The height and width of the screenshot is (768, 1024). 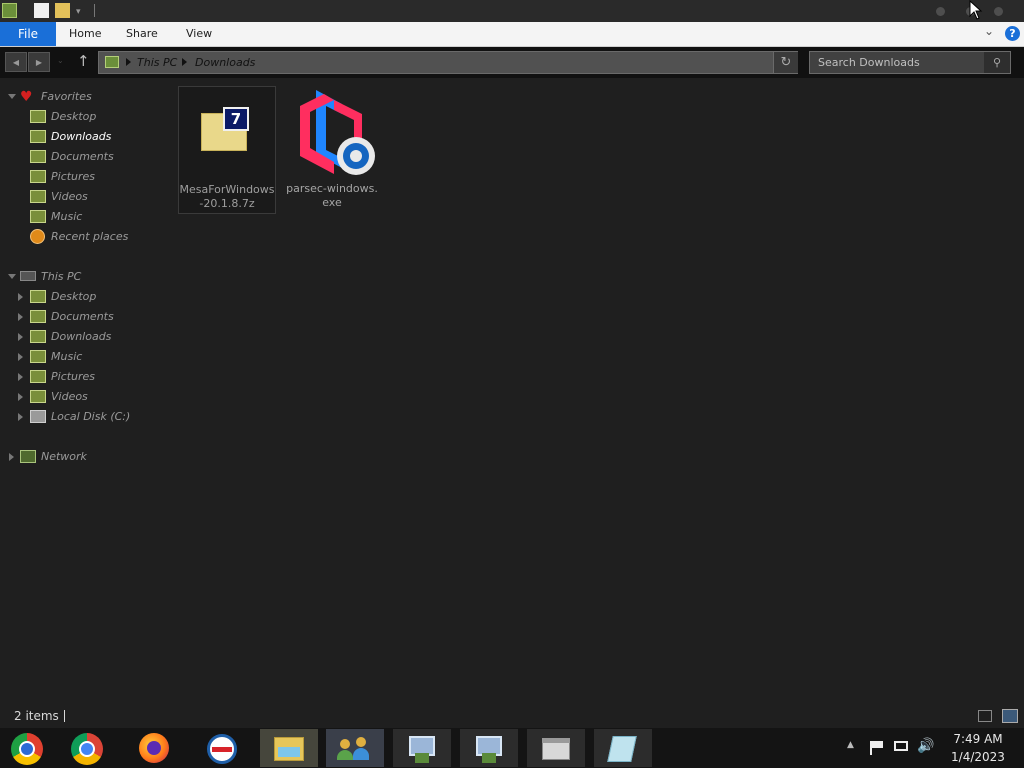 I want to click on qat-divider, so click(x=94, y=10).